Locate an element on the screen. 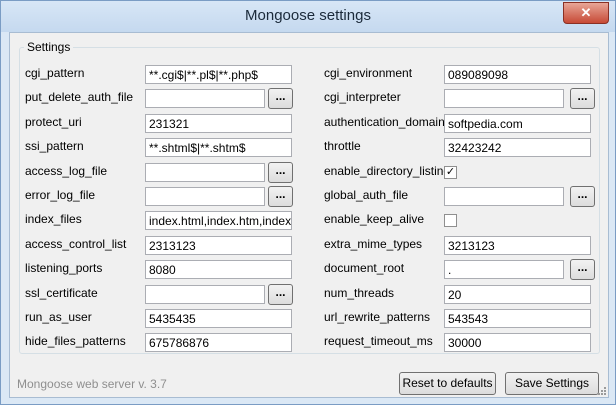 This screenshot has width=616, height=405. version-label: Mongoose web server v. 3.7 is located at coordinates (92, 384).